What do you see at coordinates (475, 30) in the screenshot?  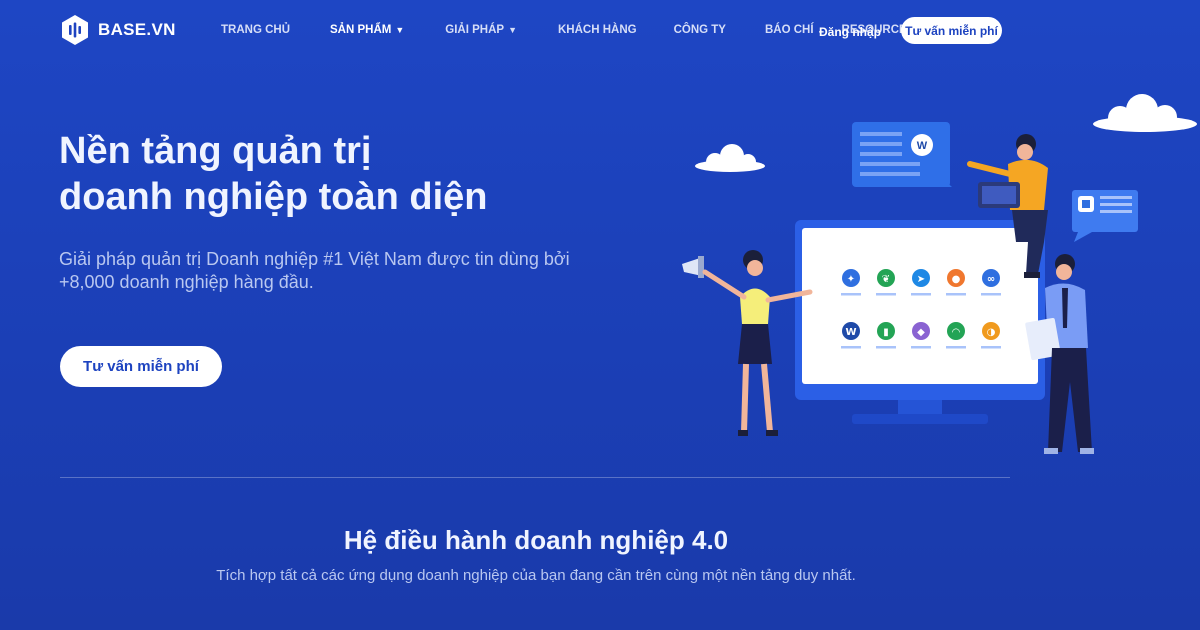 I see `nav-item-label: GIẢI PHÁP` at bounding box center [475, 30].